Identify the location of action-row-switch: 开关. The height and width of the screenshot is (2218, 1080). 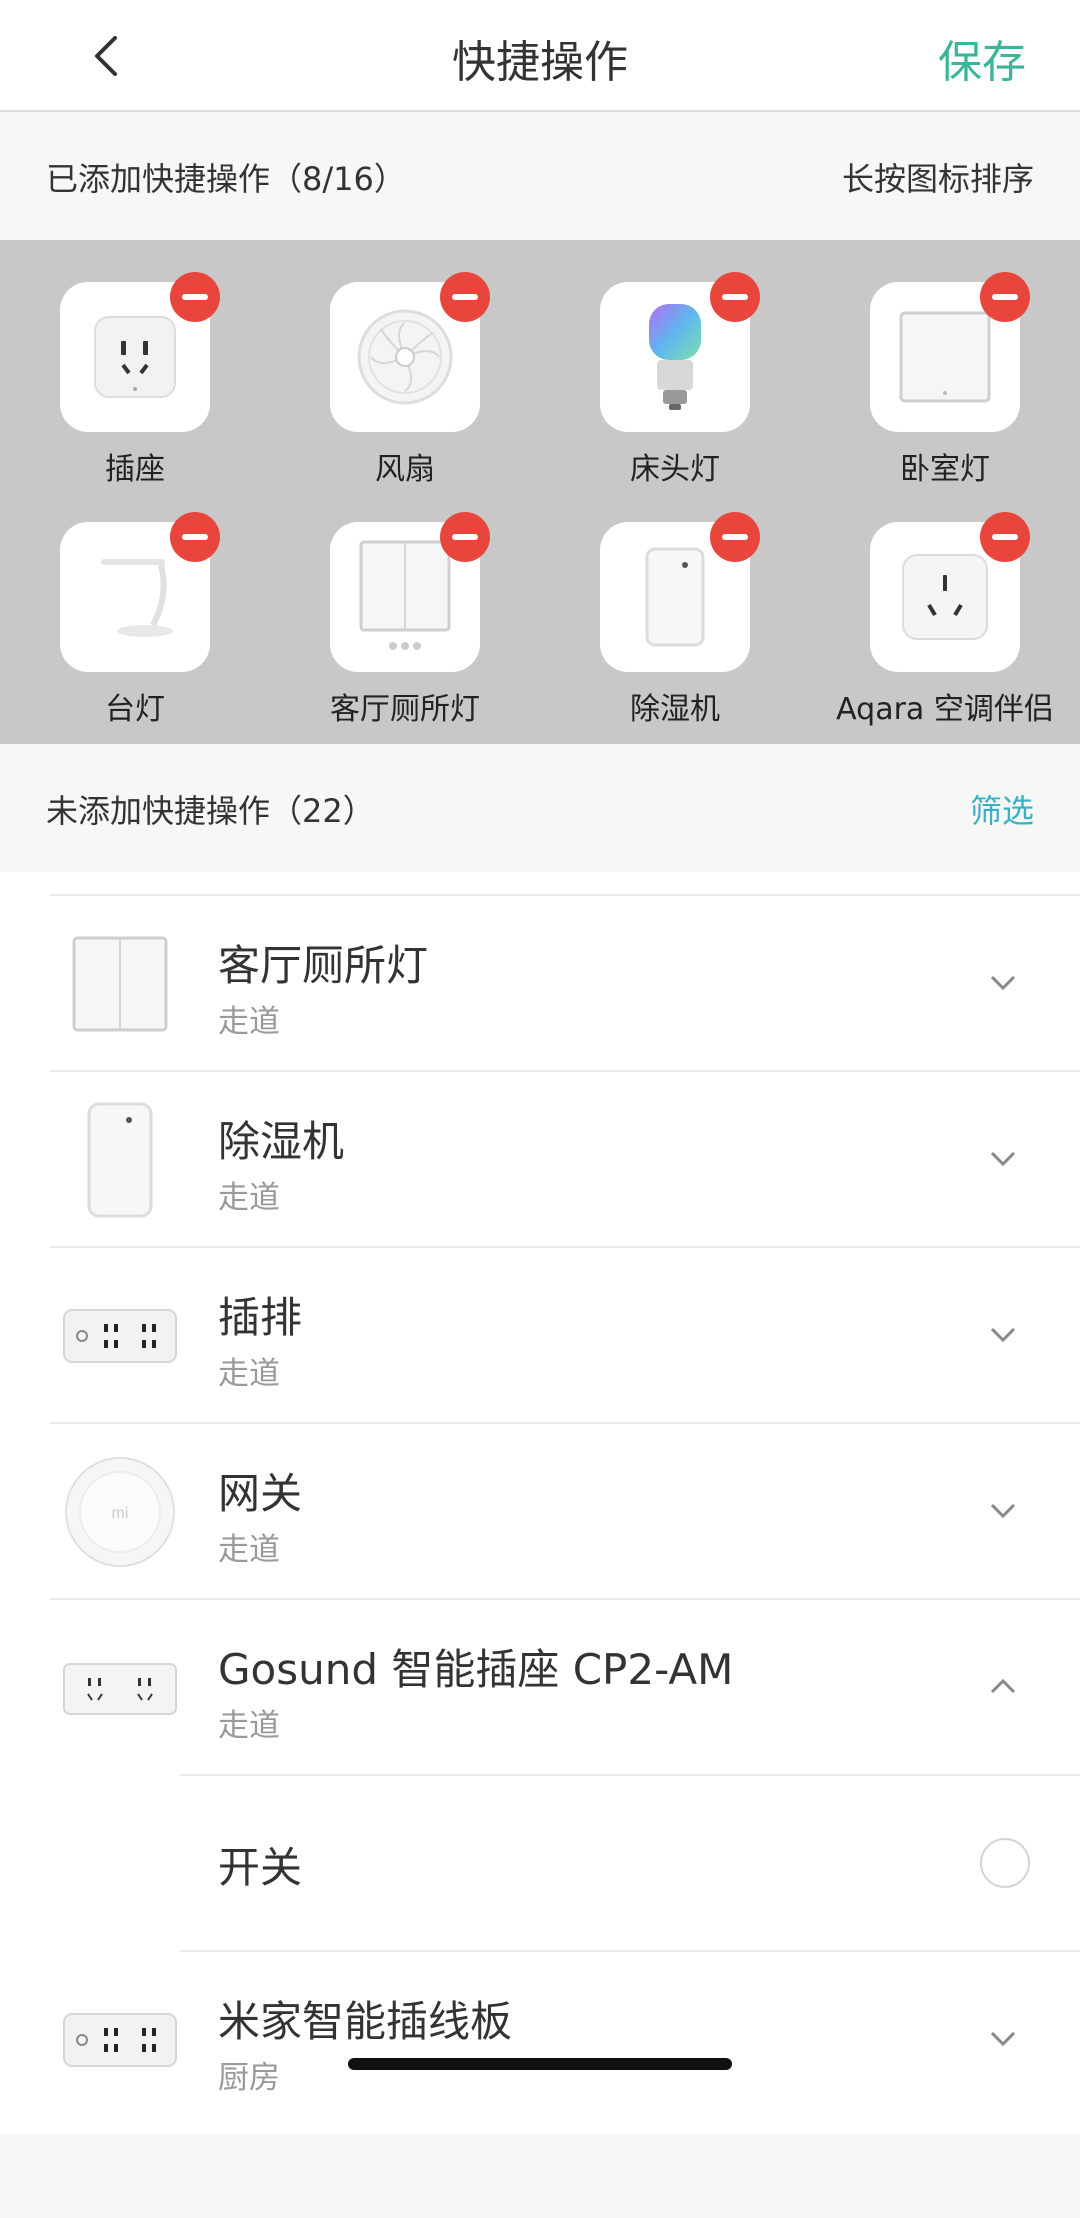
(540, 1864).